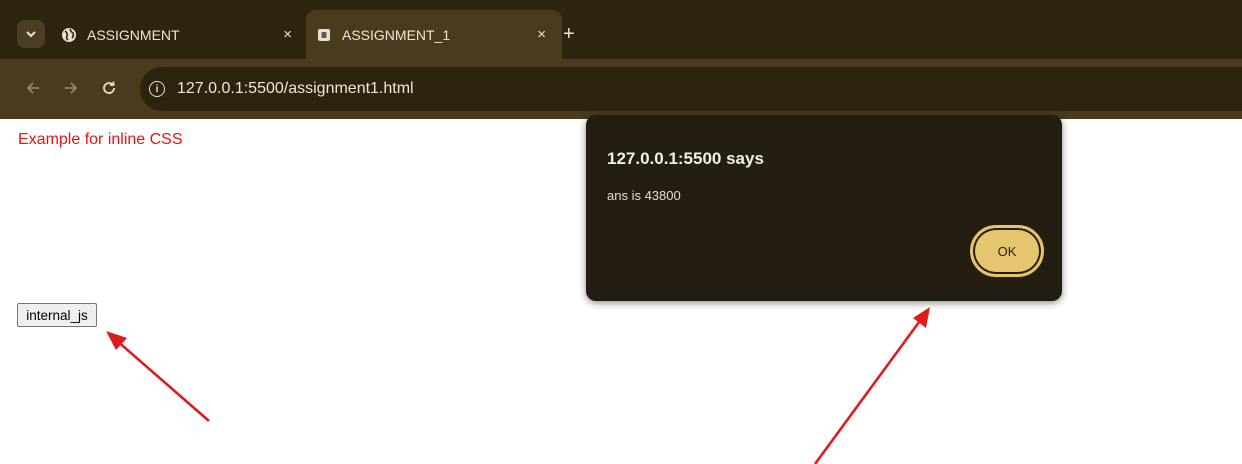  I want to click on arrow-to-button, so click(158, 376).